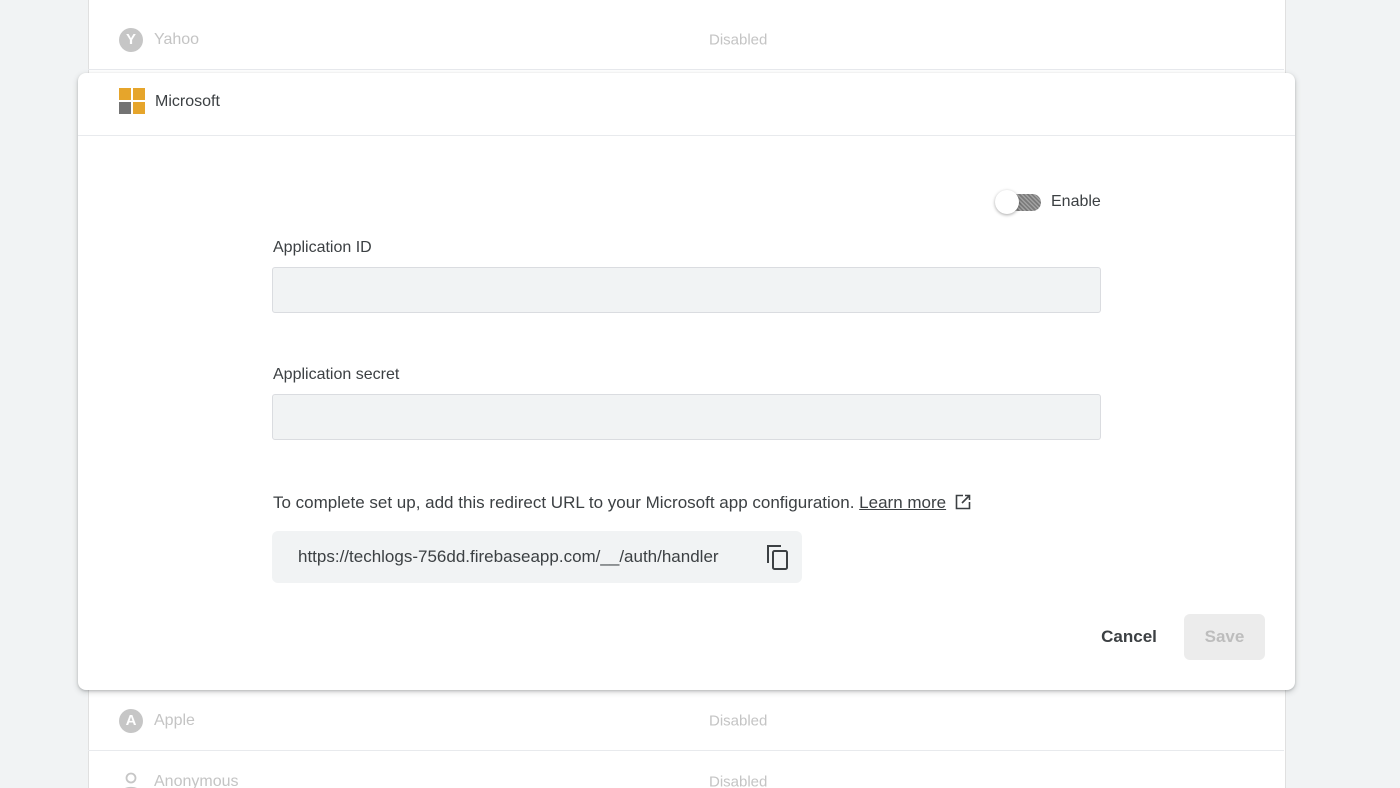 The height and width of the screenshot is (788, 1400). I want to click on microsoft-logo-icon, so click(132, 101).